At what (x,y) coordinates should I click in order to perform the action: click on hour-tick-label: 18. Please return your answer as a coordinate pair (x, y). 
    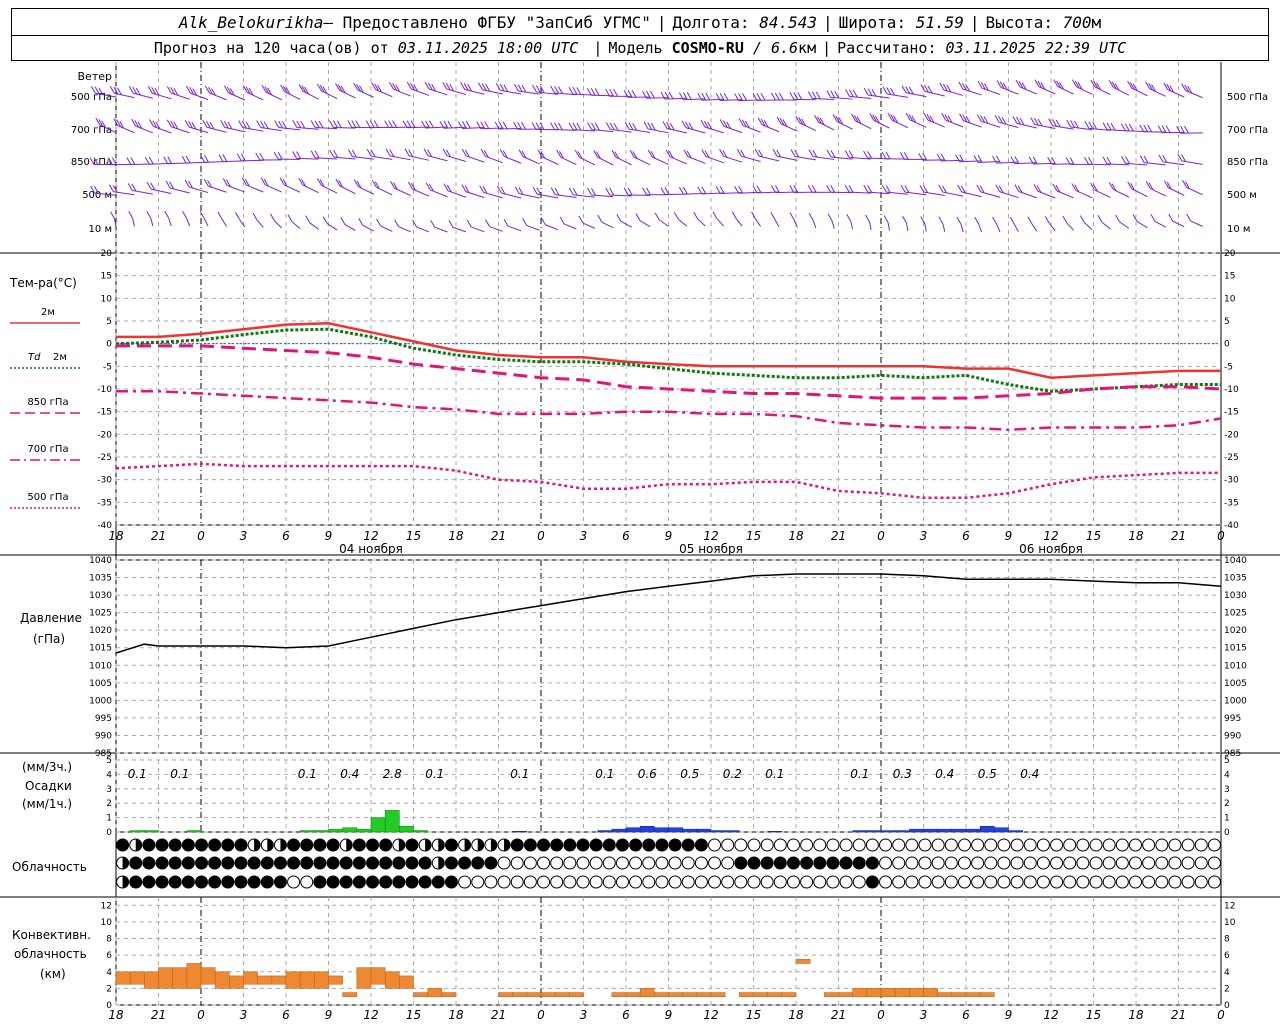
    Looking at the image, I should click on (116, 536).